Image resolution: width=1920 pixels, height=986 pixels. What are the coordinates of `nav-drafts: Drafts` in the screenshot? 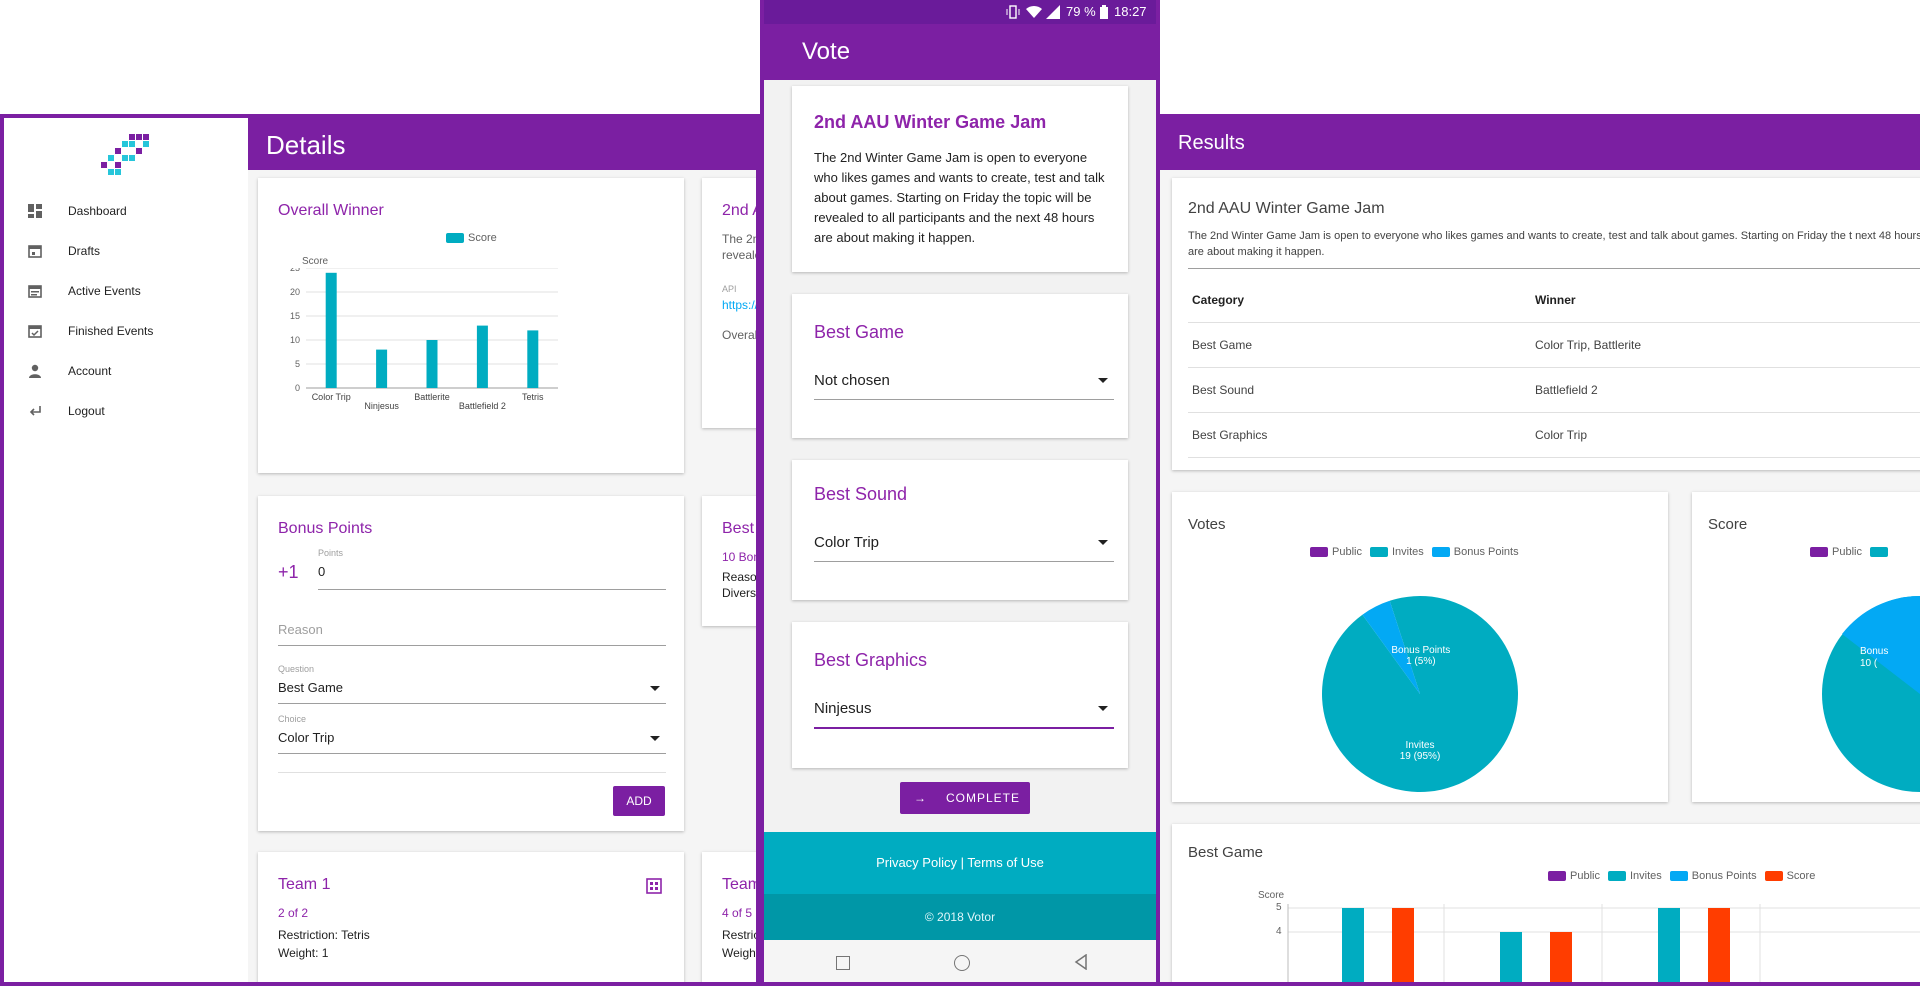 It's located at (63, 251).